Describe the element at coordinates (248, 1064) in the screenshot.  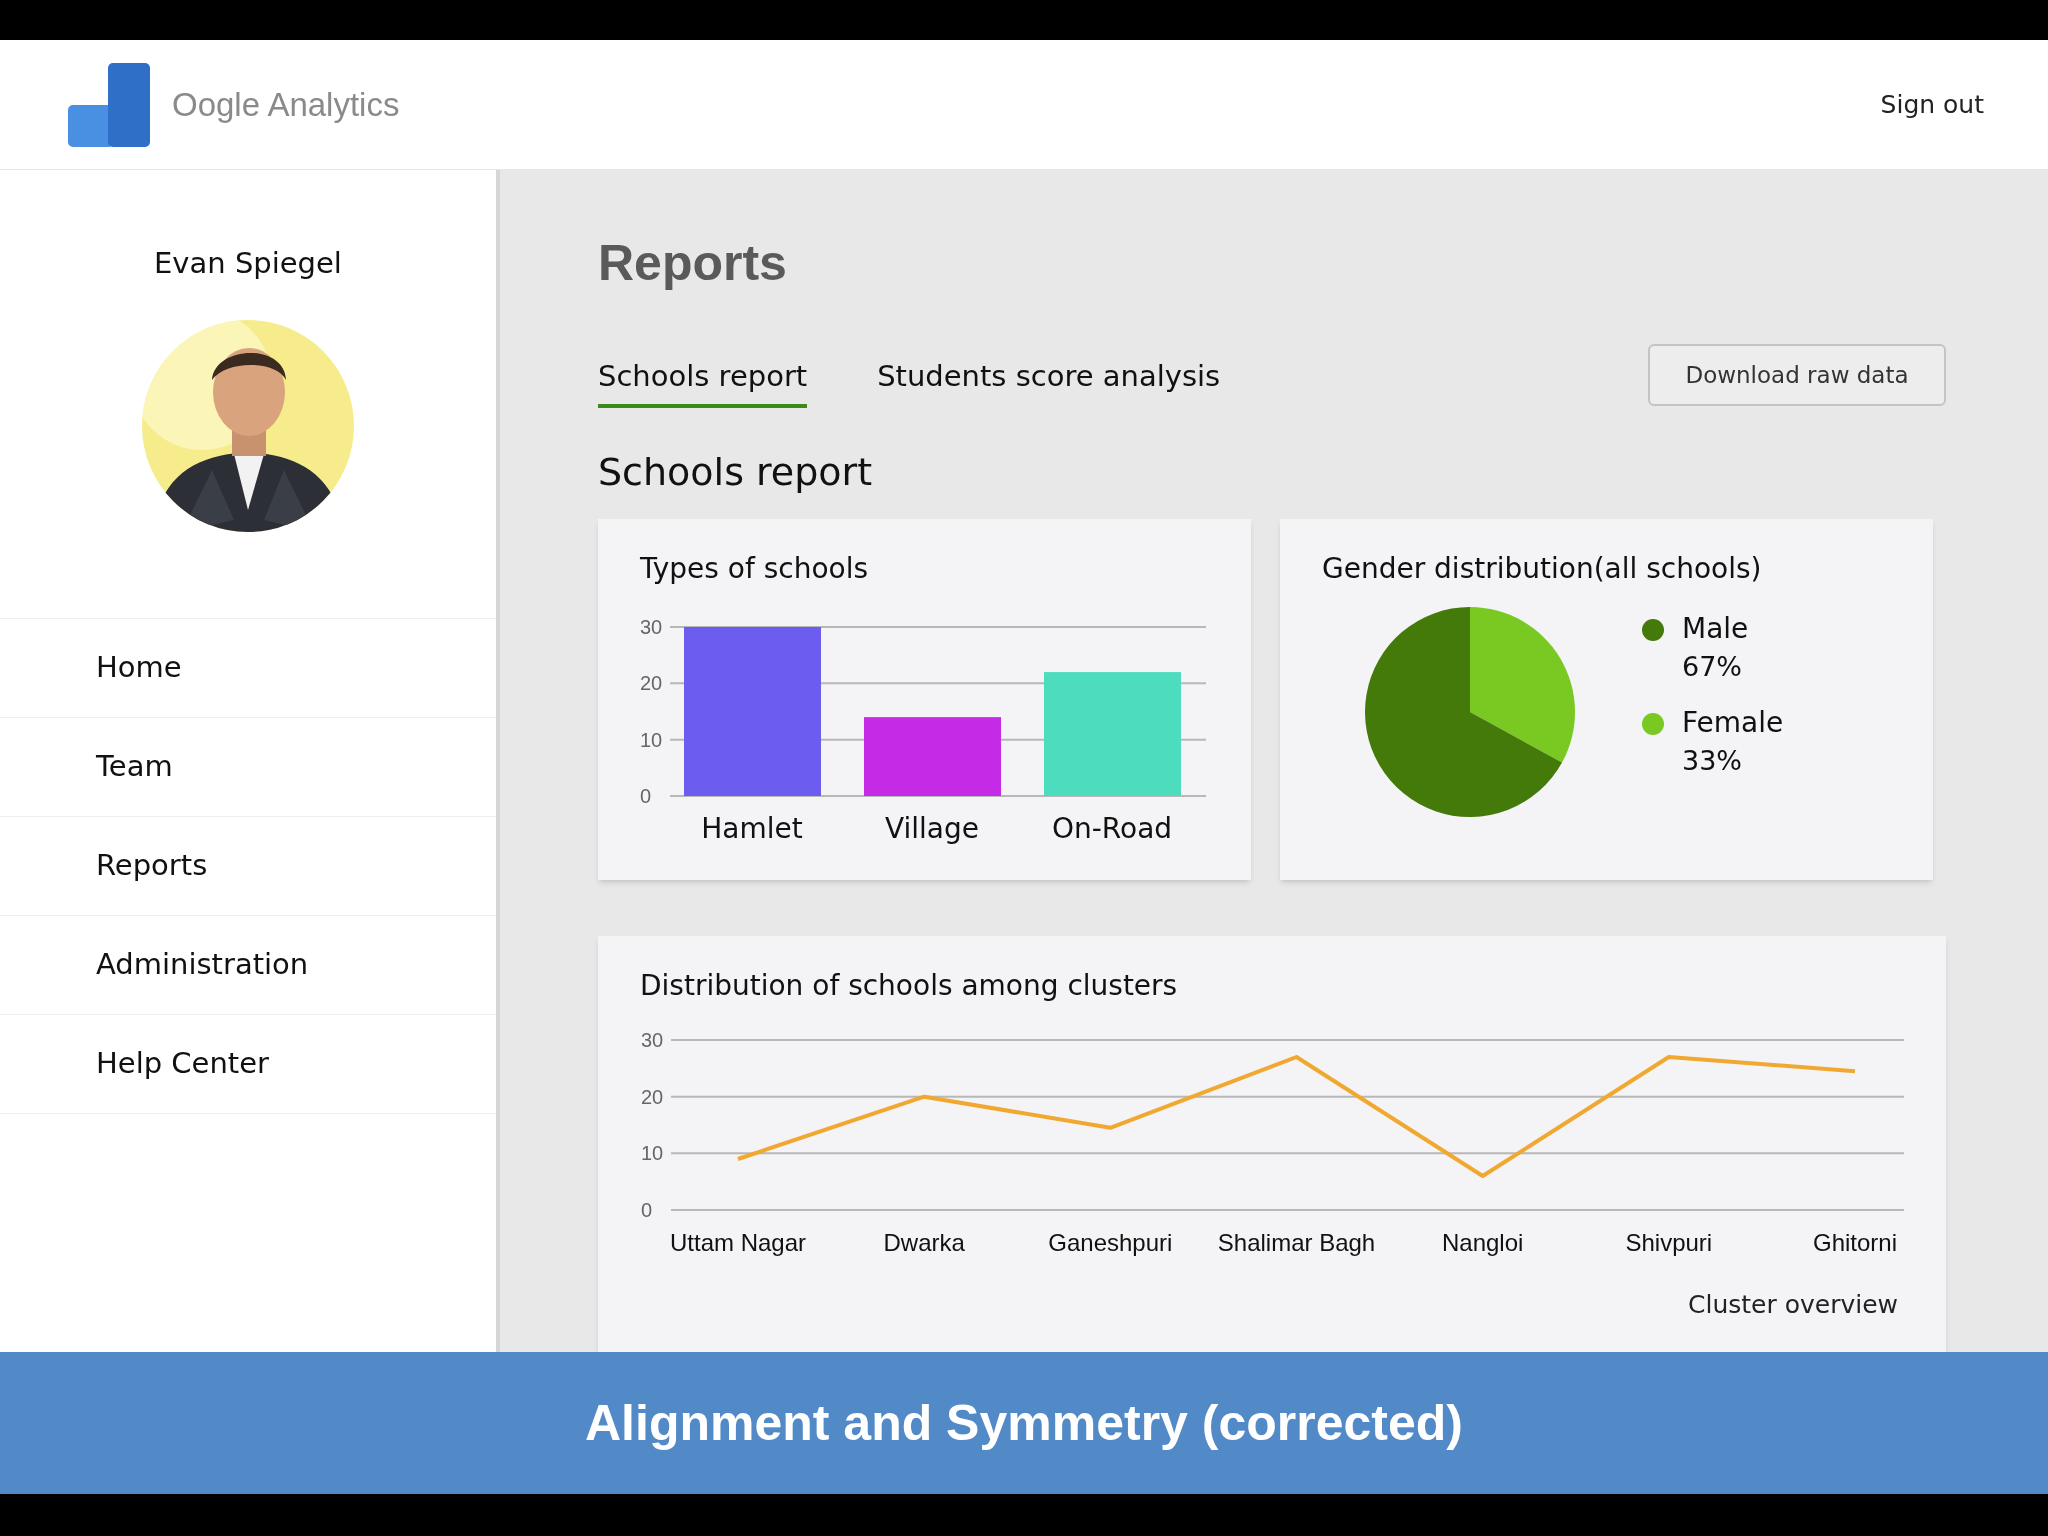
I see `nav-item: Help Center` at that location.